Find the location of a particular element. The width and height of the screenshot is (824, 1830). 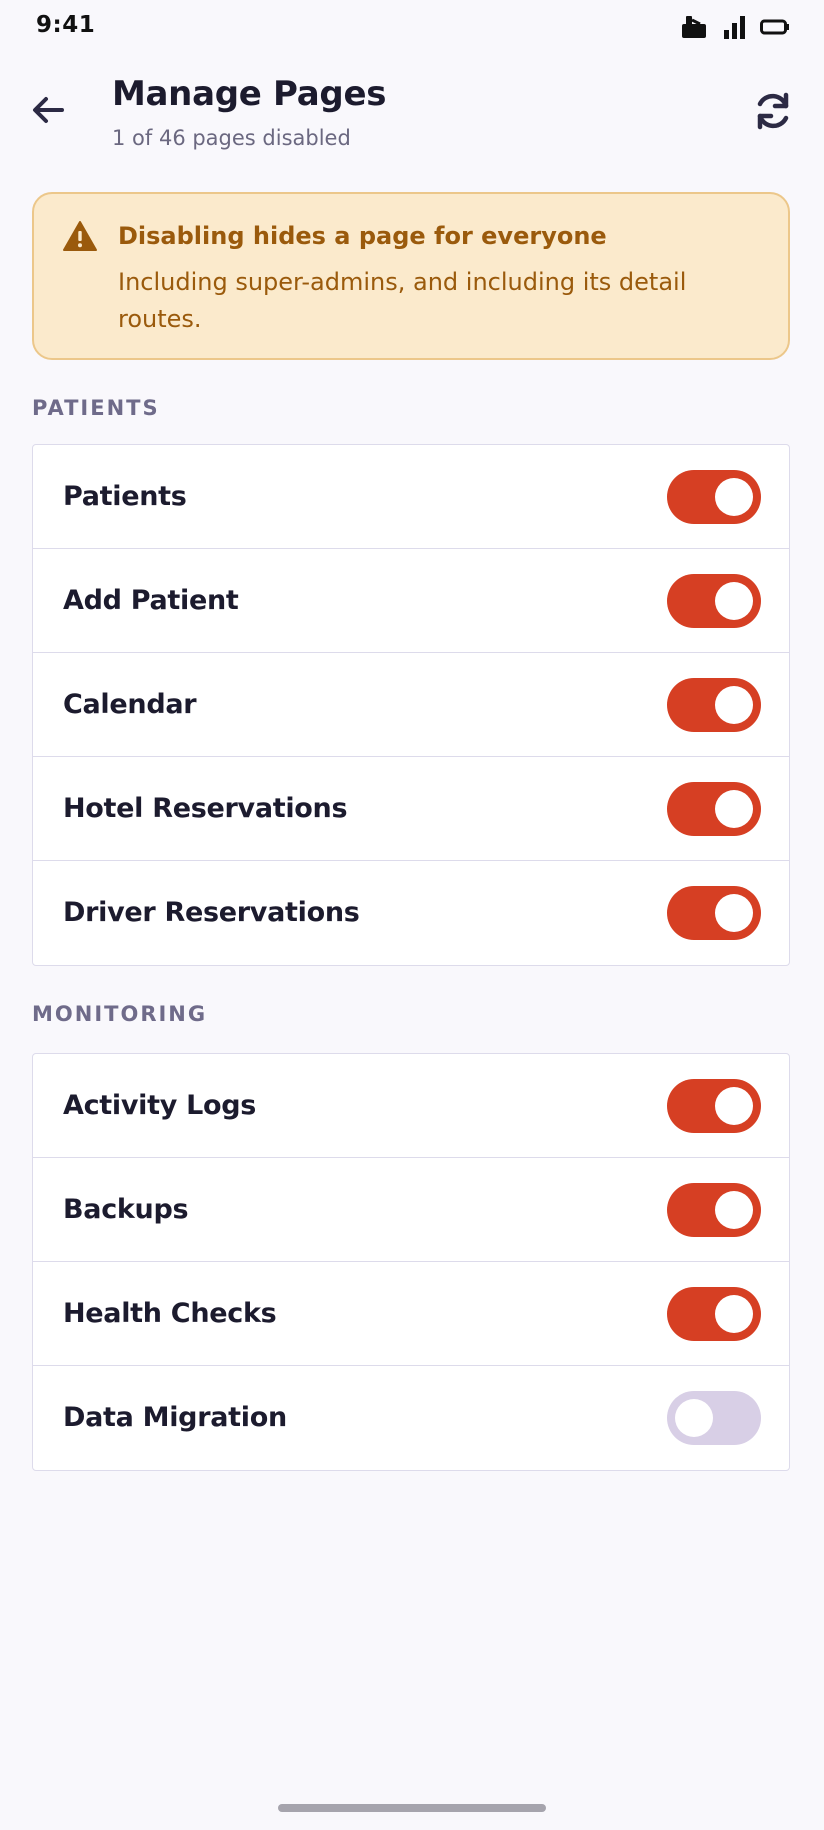

page-toggle-patients is located at coordinates (714, 497).